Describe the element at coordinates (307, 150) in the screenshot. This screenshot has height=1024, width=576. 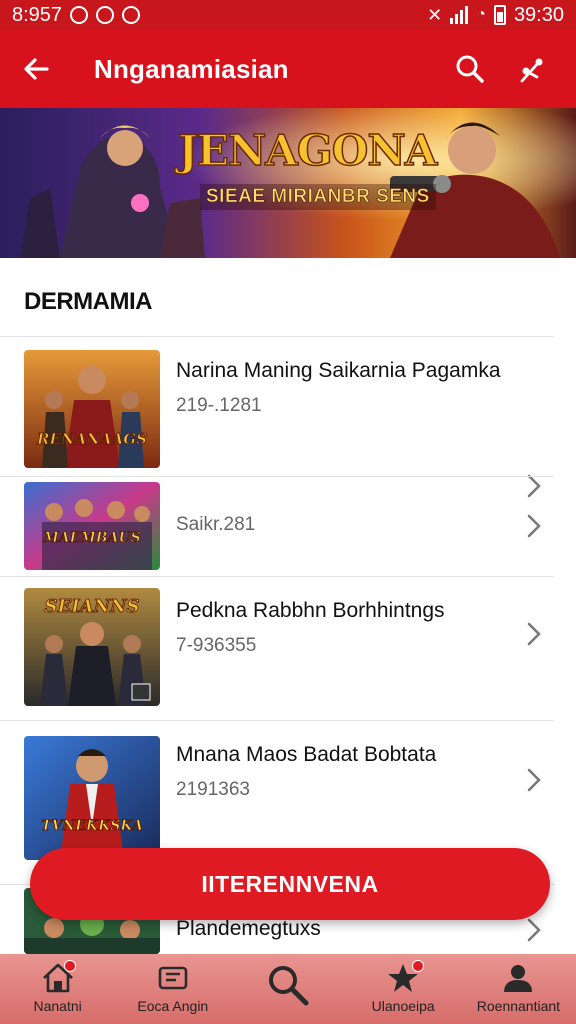
I see `banner-title: JENAGONA` at that location.